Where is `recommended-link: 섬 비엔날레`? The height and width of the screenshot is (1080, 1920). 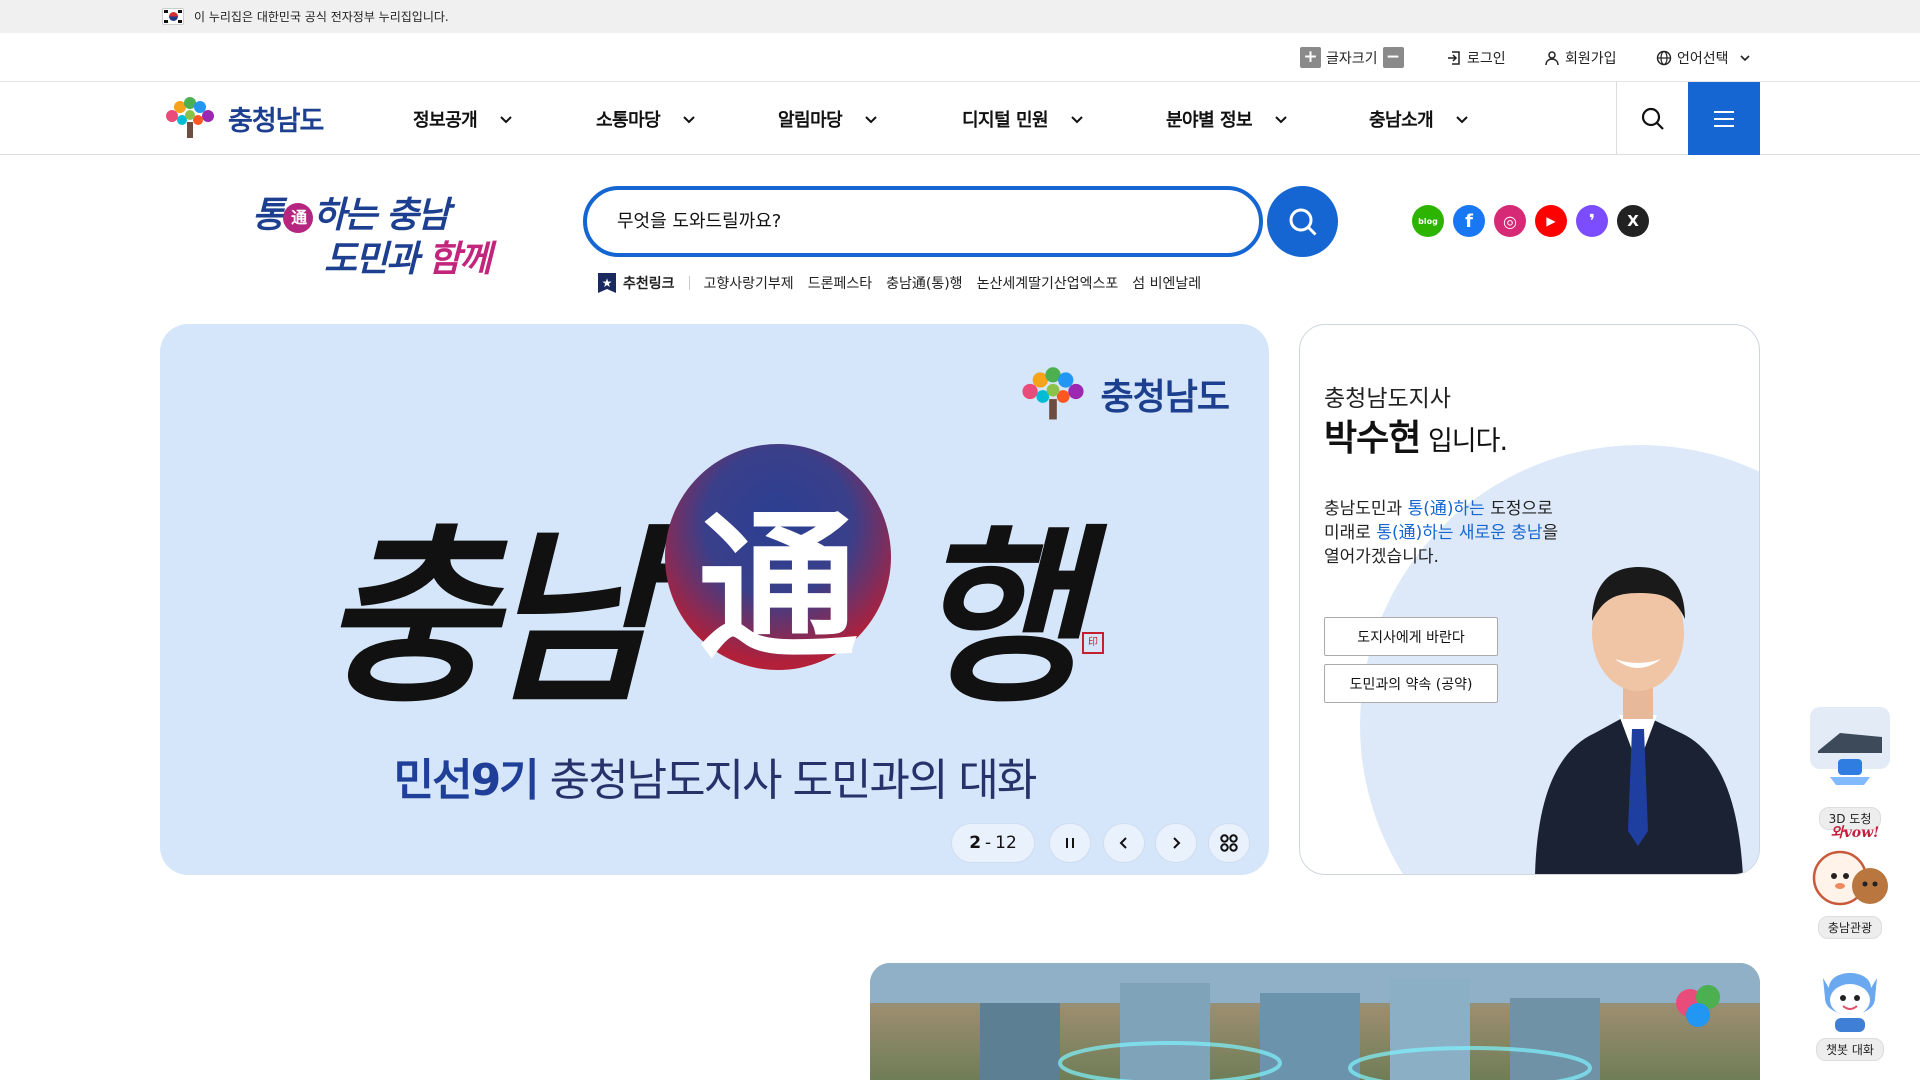
recommended-link: 섬 비엔날레 is located at coordinates (1166, 283).